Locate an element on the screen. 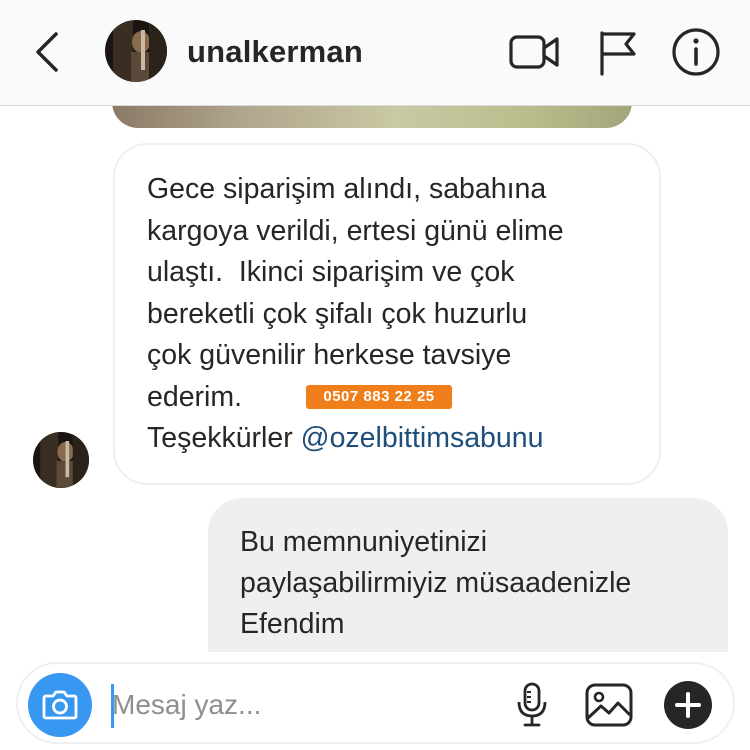 Image resolution: width=750 pixels, height=750 pixels. message-line: çok güvenilir herkese tavsiye is located at coordinates (329, 355).